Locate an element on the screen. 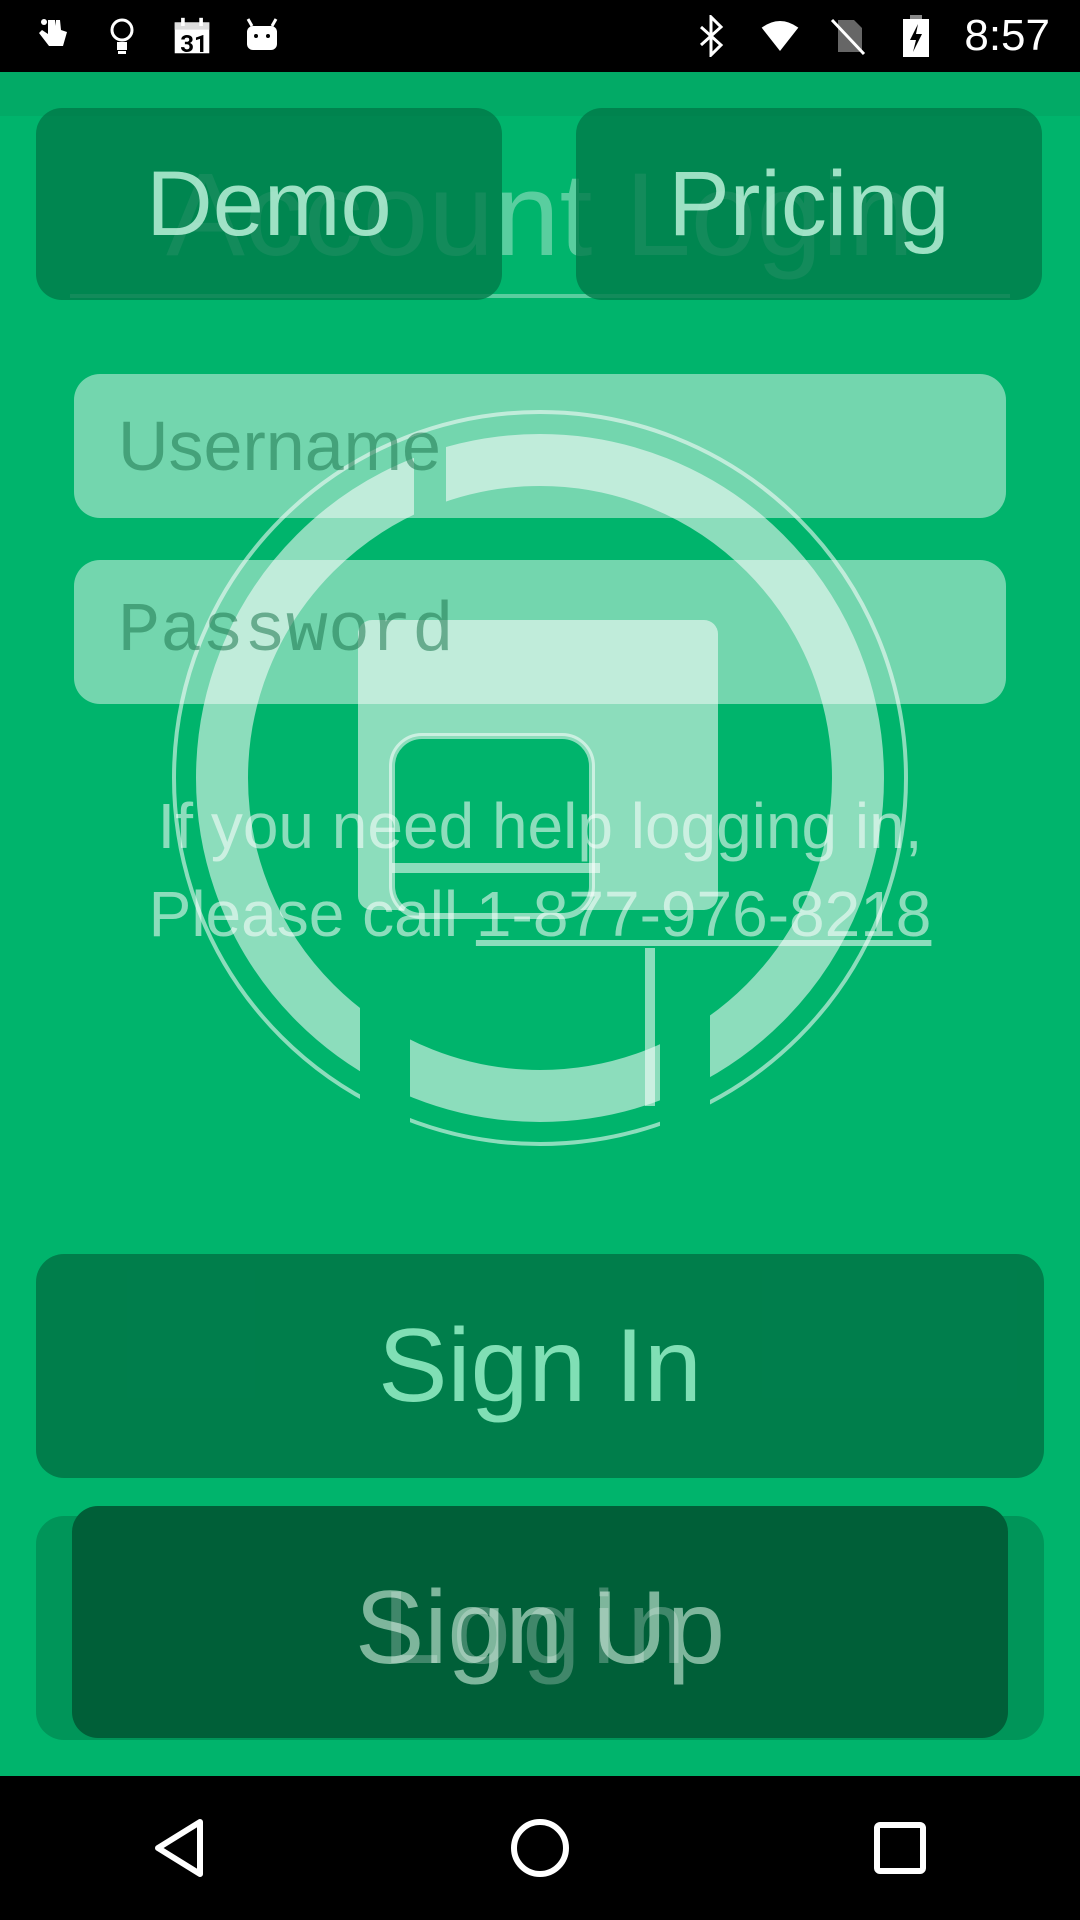 Image resolution: width=1080 pixels, height=1920 pixels. password-field is located at coordinates (540, 632).